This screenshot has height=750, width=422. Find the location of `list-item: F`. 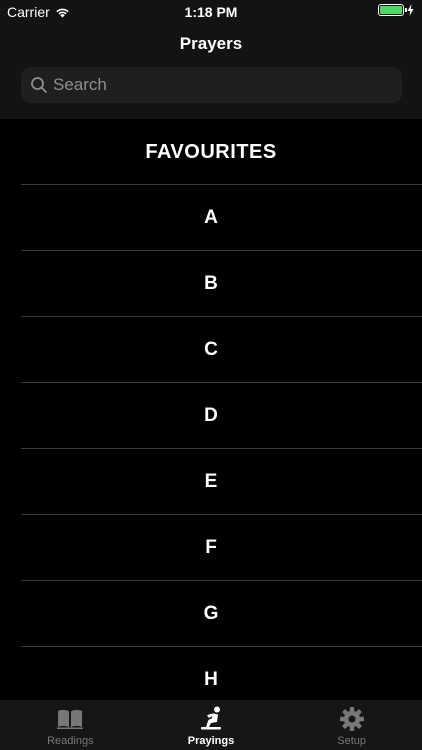

list-item: F is located at coordinates (211, 548).